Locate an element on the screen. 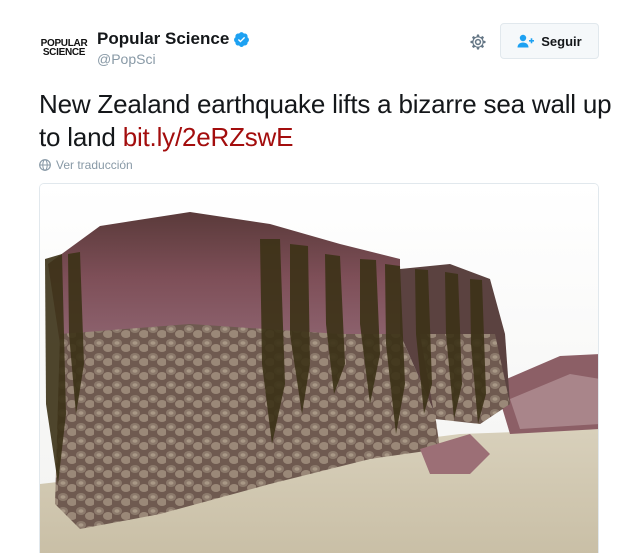  author-info: Popular Science @PopSci is located at coordinates (173, 48).